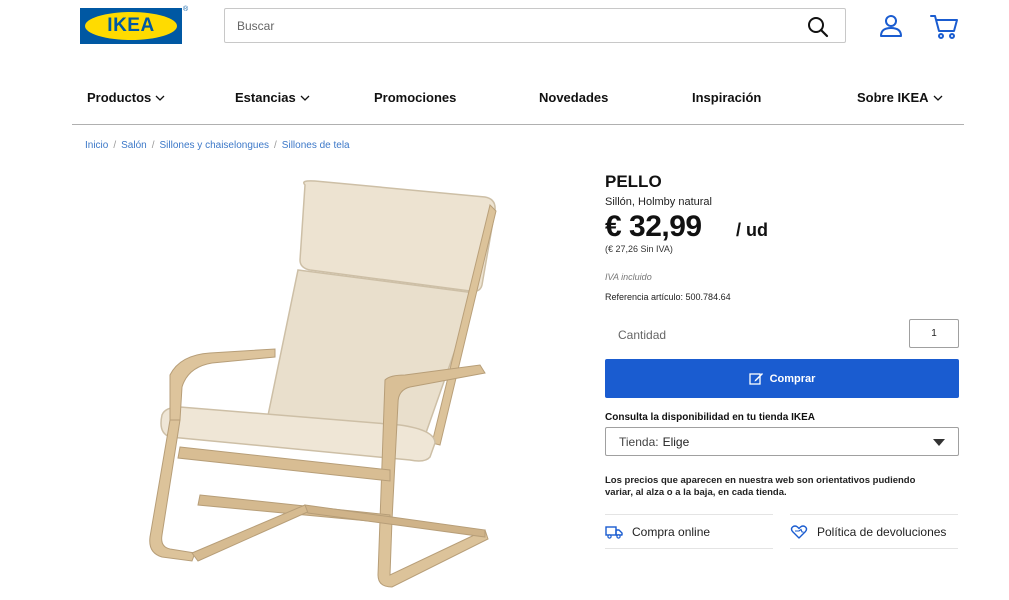 Image resolution: width=1009 pixels, height=600 pixels. What do you see at coordinates (119, 97) in the screenshot?
I see `nav-item-label: Productos` at bounding box center [119, 97].